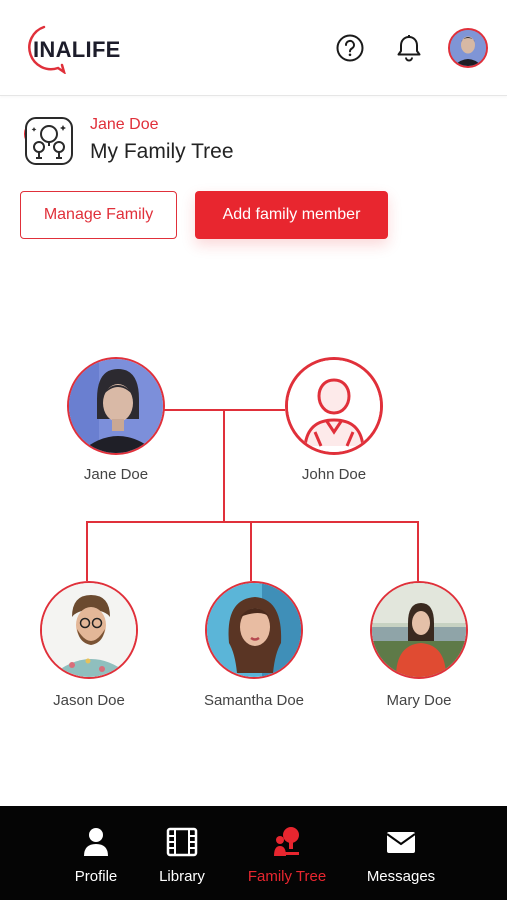 The image size is (507, 900). I want to click on nav-item-library: Library, so click(182, 853).